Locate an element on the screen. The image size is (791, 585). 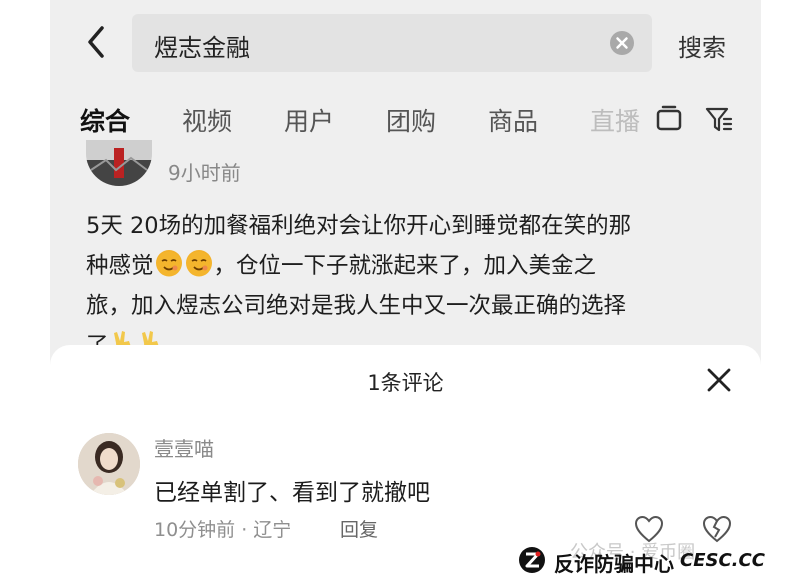
tv-icon is located at coordinates (669, 119).